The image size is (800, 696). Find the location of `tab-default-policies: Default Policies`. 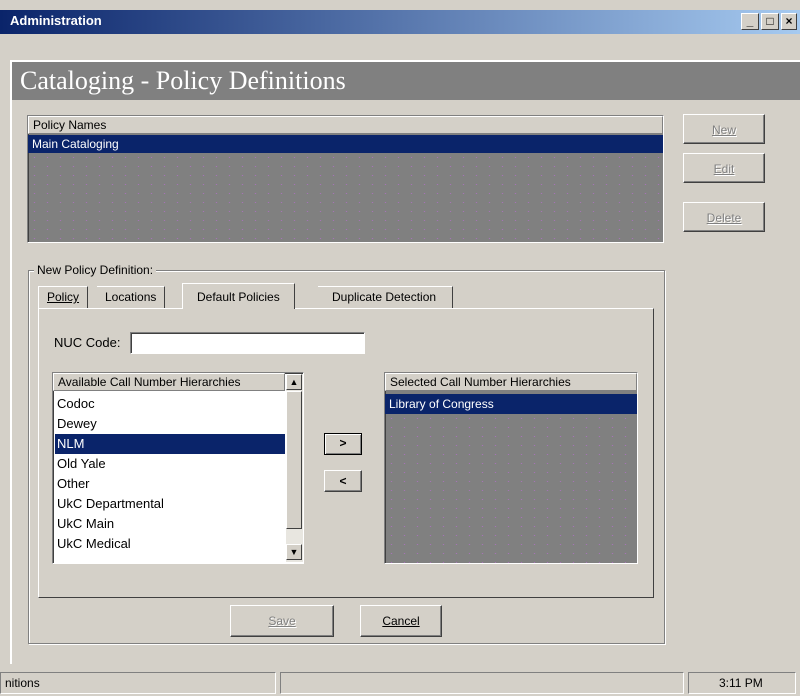

tab-default-policies: Default Policies is located at coordinates (238, 296).